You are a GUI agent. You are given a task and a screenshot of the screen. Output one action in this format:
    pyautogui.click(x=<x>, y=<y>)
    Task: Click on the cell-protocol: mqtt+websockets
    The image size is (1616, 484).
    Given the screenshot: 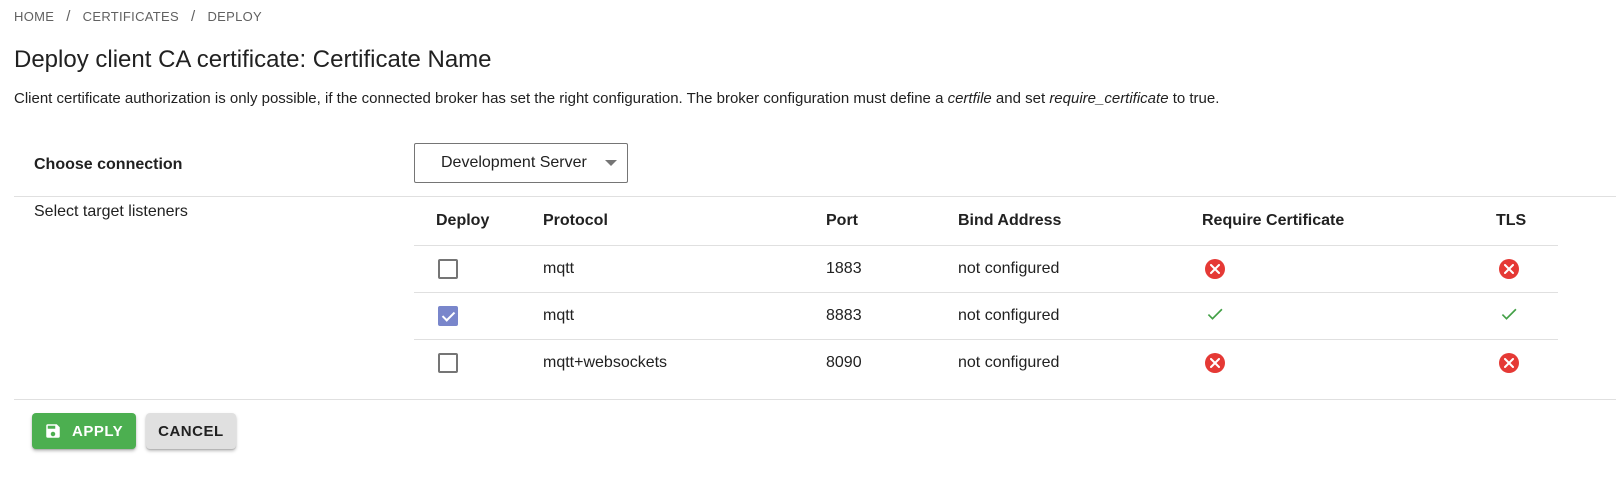 What is the action you would take?
    pyautogui.click(x=605, y=362)
    